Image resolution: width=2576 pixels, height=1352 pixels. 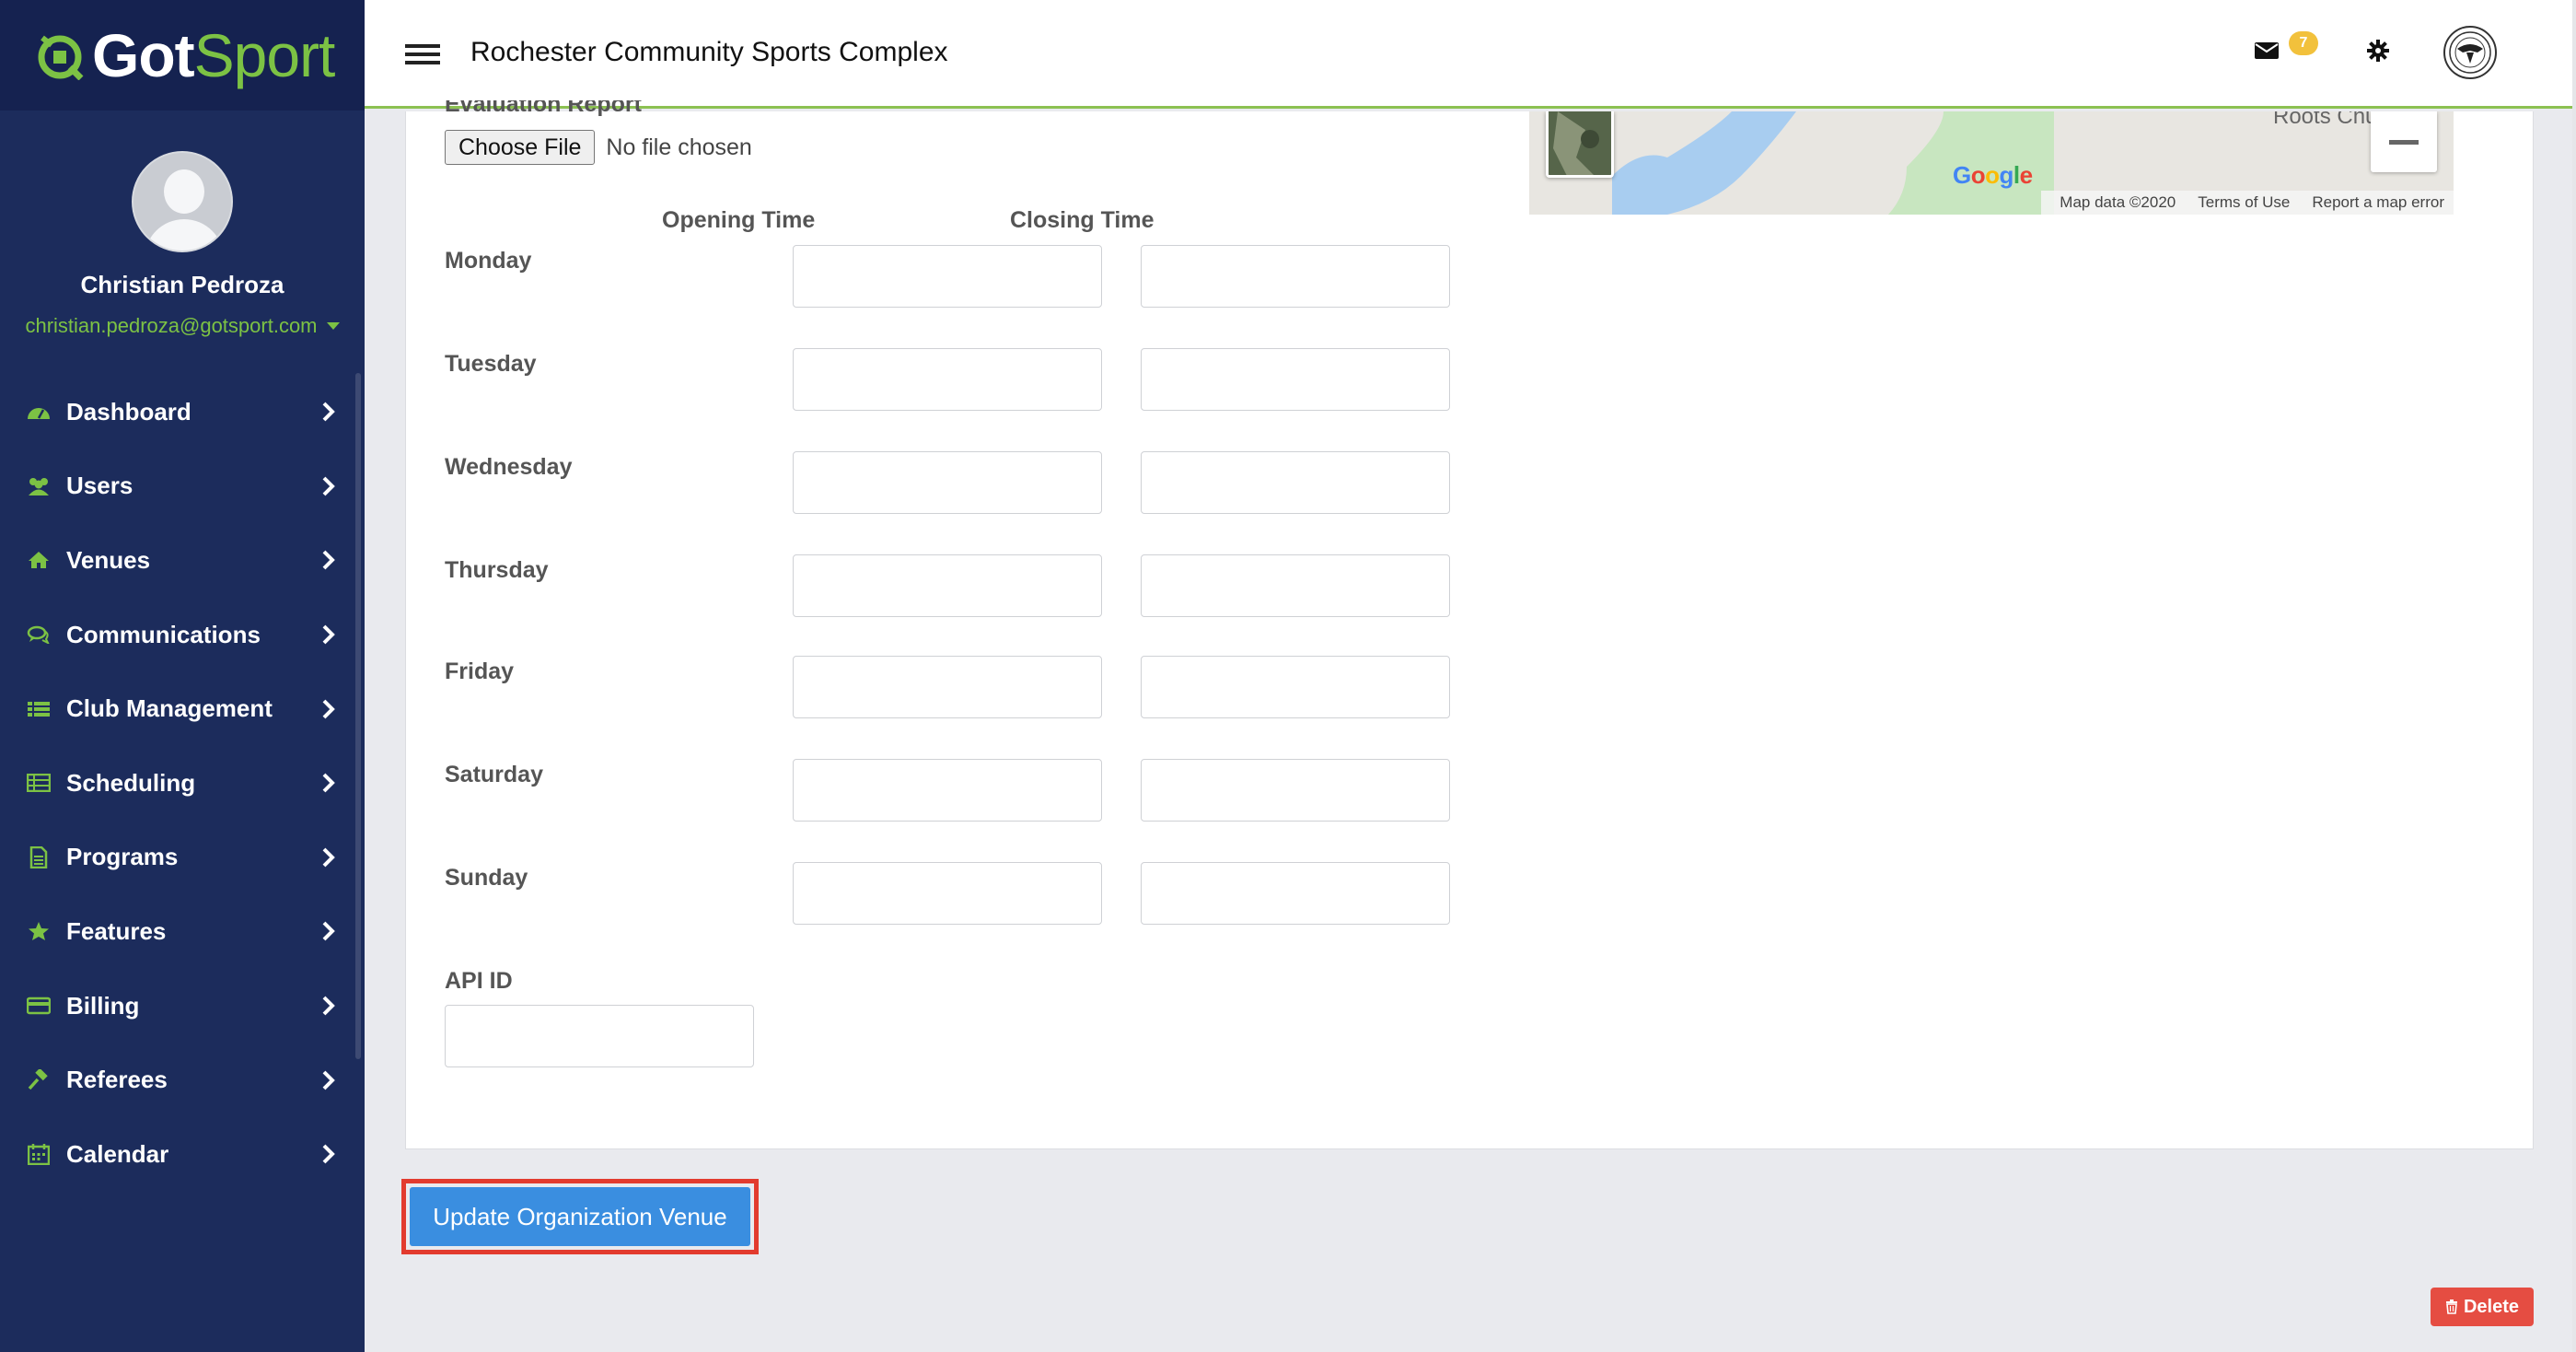 What do you see at coordinates (39, 1155) in the screenshot?
I see `calendar-icon` at bounding box center [39, 1155].